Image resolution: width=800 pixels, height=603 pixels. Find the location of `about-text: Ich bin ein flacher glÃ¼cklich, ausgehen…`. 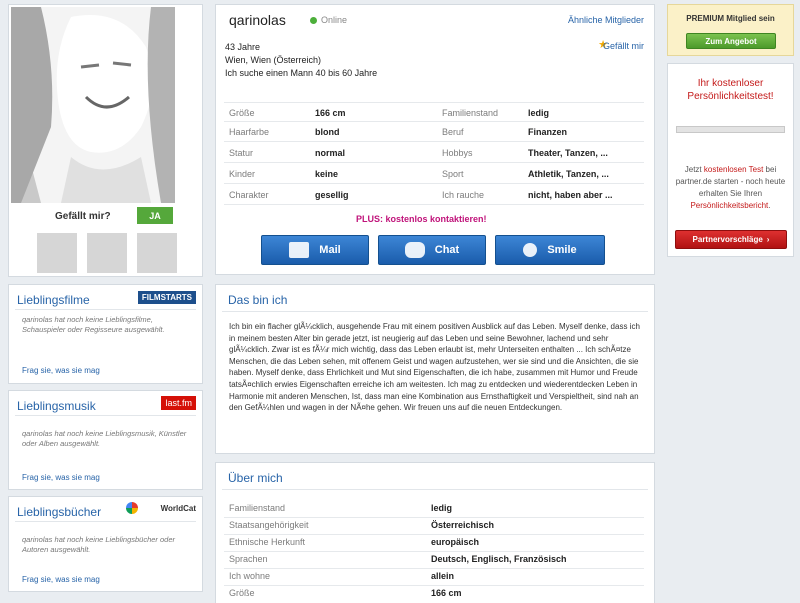

about-text: Ich bin ein flacher glÃ¼cklich, ausgehen… is located at coordinates (434, 367).